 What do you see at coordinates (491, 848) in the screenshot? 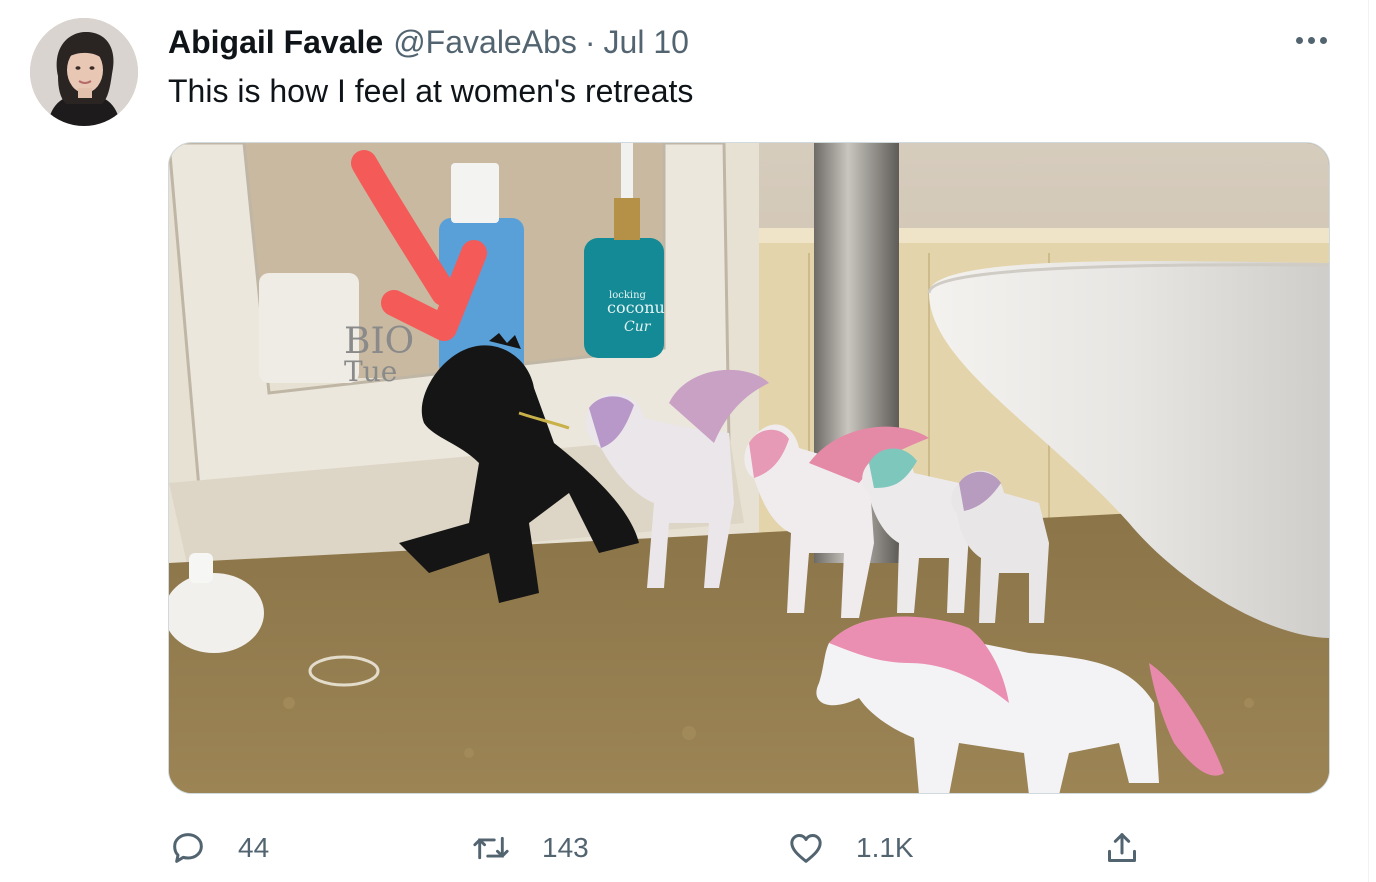
I see `retweet-icon` at bounding box center [491, 848].